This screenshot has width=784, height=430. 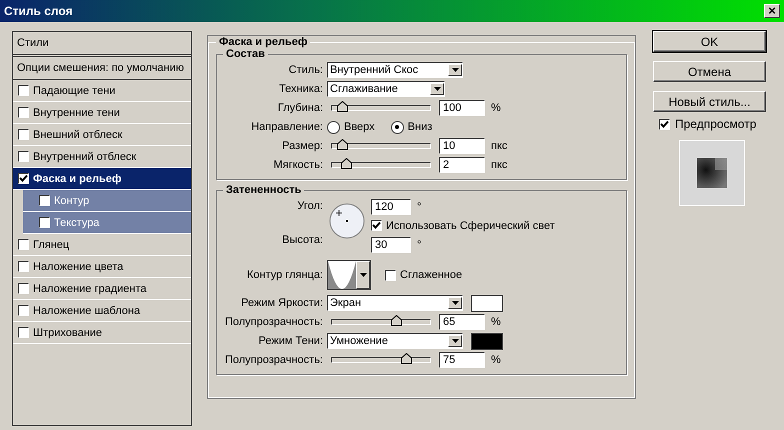 I want to click on field-label: Глубина:, so click(x=299, y=108).